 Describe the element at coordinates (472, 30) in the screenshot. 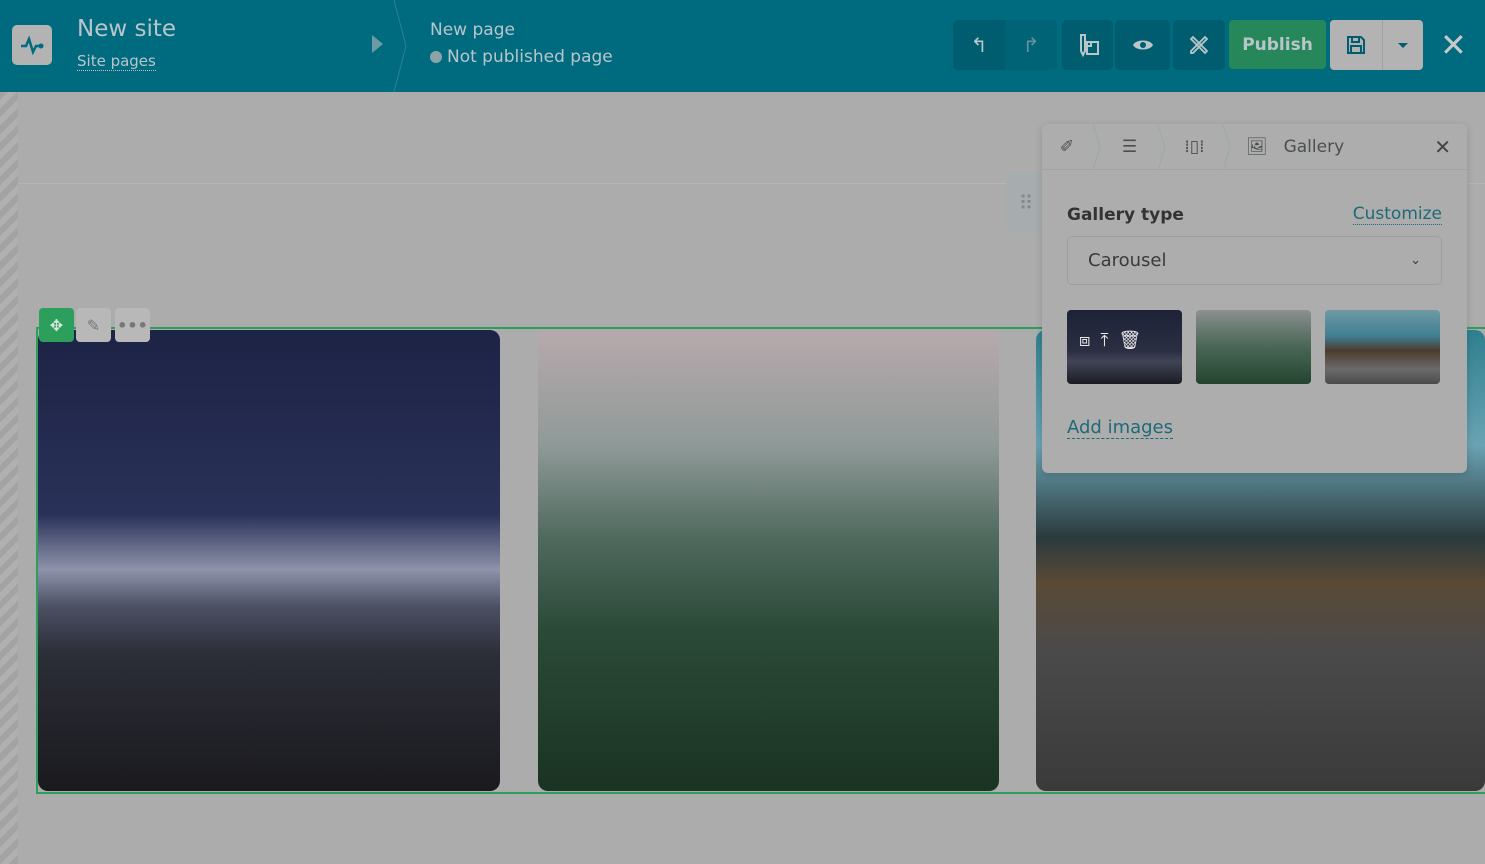

I see `page-title: New page` at that location.